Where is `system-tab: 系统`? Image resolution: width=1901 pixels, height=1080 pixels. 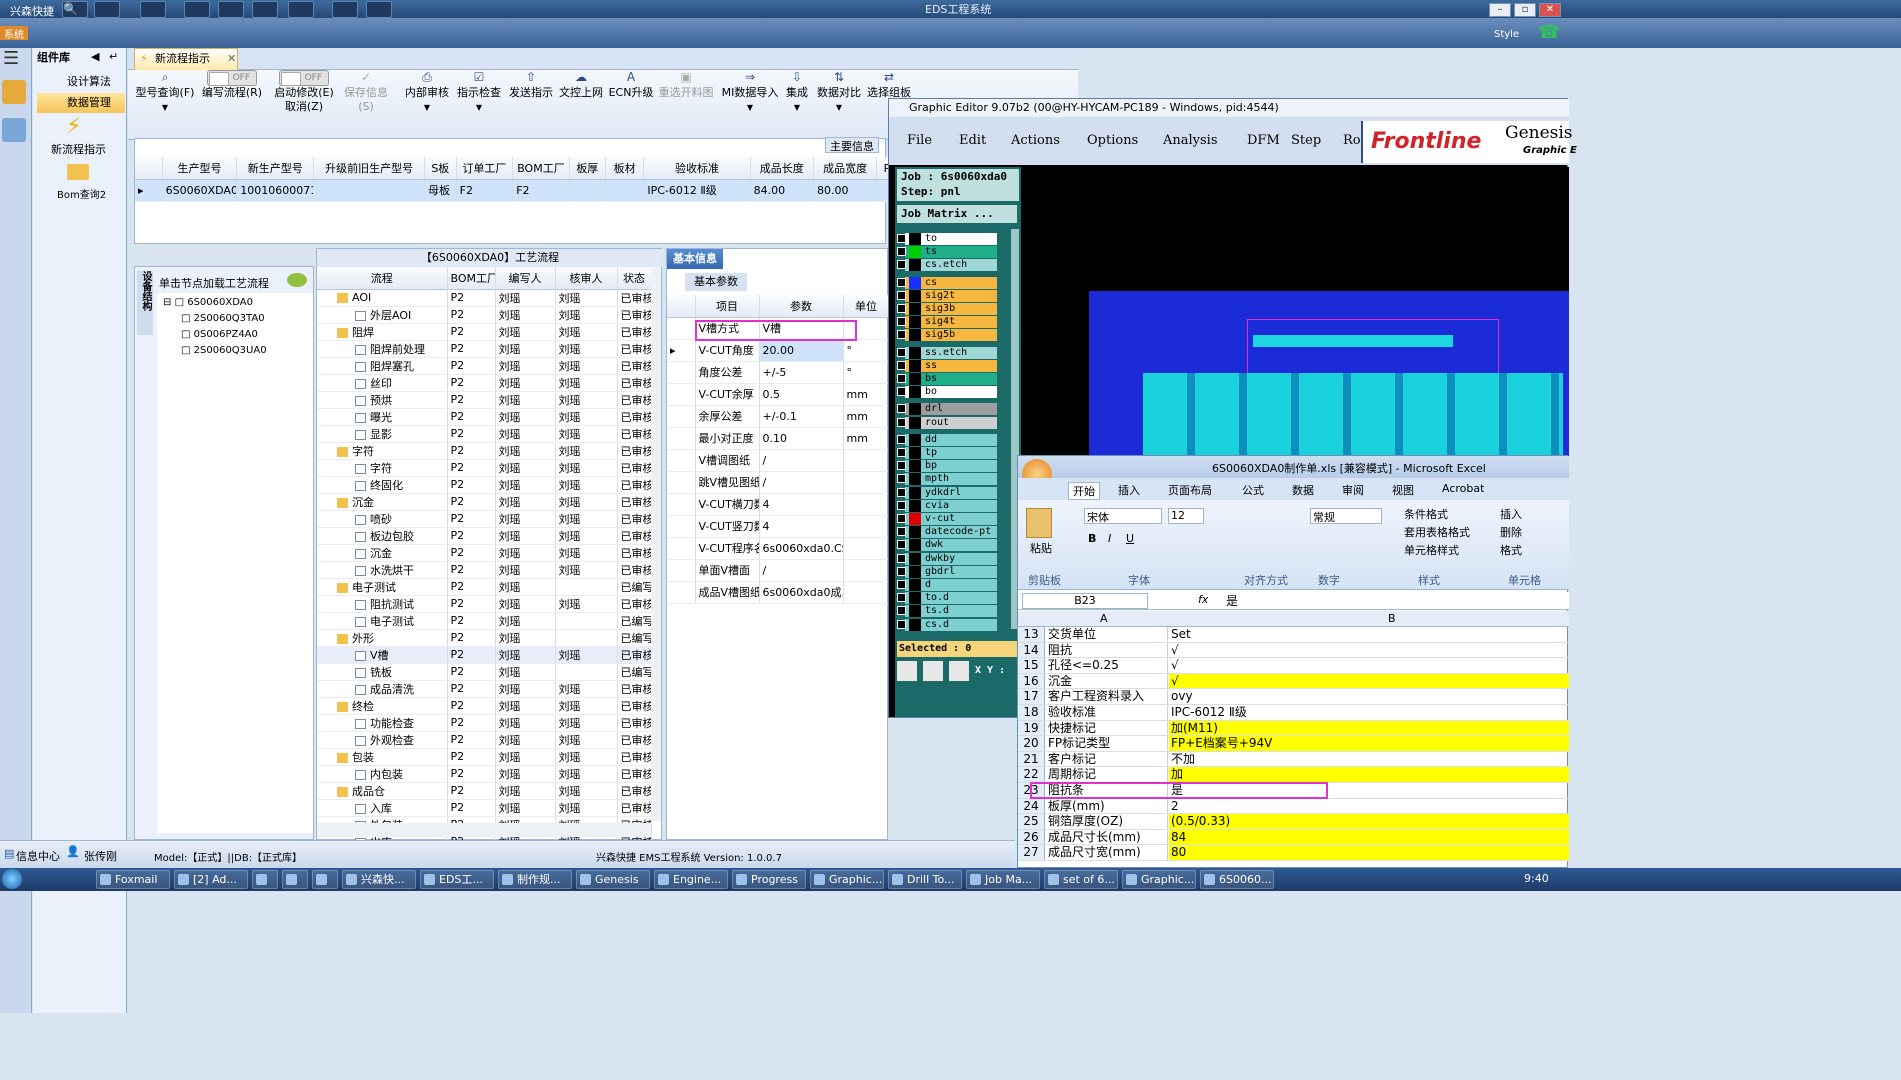
system-tab: 系统 is located at coordinates (14, 33).